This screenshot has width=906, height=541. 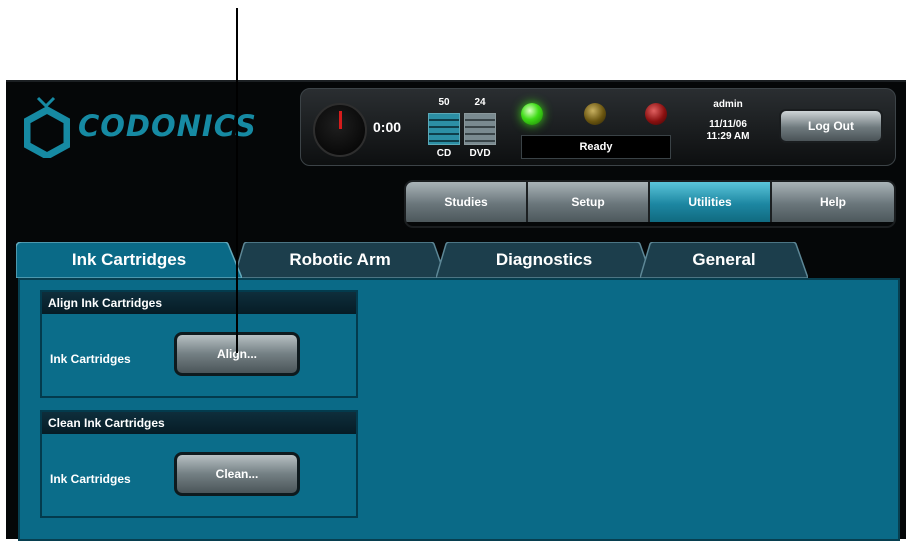 I want to click on cd-media: 50 CD, so click(x=444, y=128).